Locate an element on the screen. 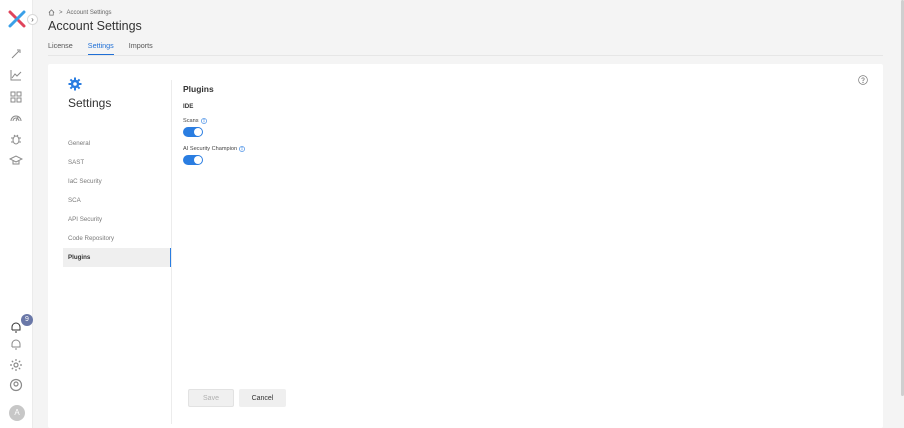 This screenshot has width=904, height=428. left-rail: › 9 A is located at coordinates (19, 214).